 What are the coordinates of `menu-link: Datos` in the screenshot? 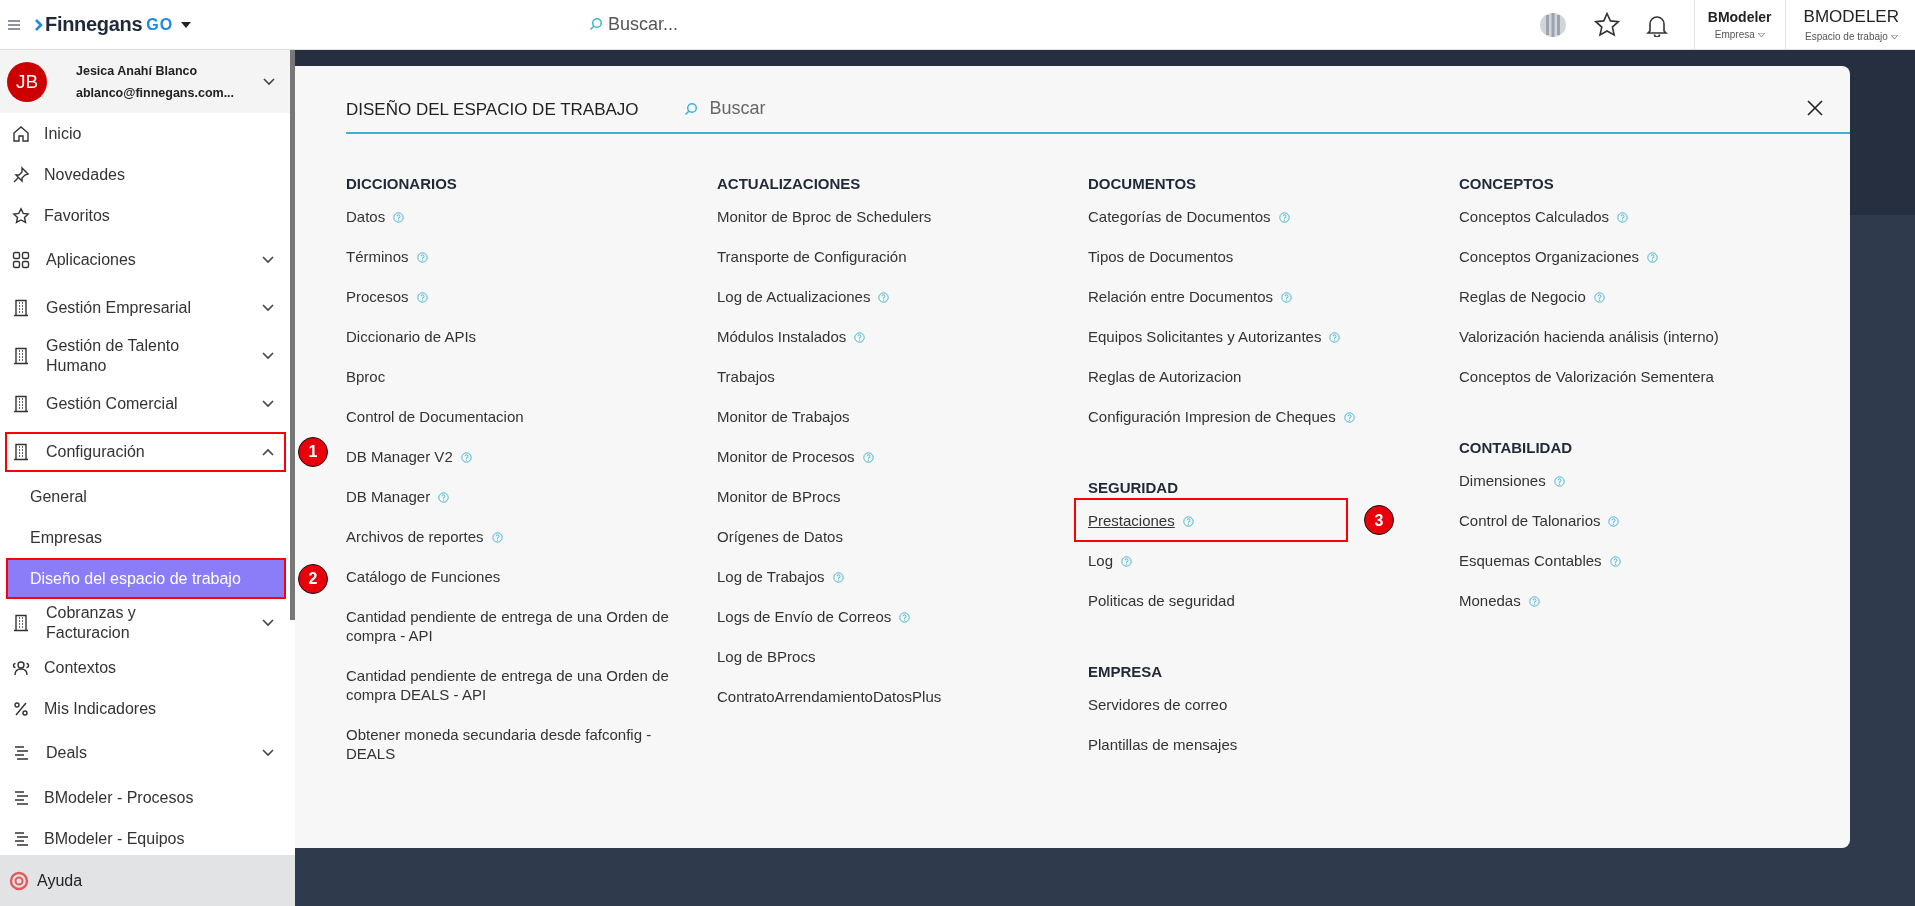 It's located at (366, 216).